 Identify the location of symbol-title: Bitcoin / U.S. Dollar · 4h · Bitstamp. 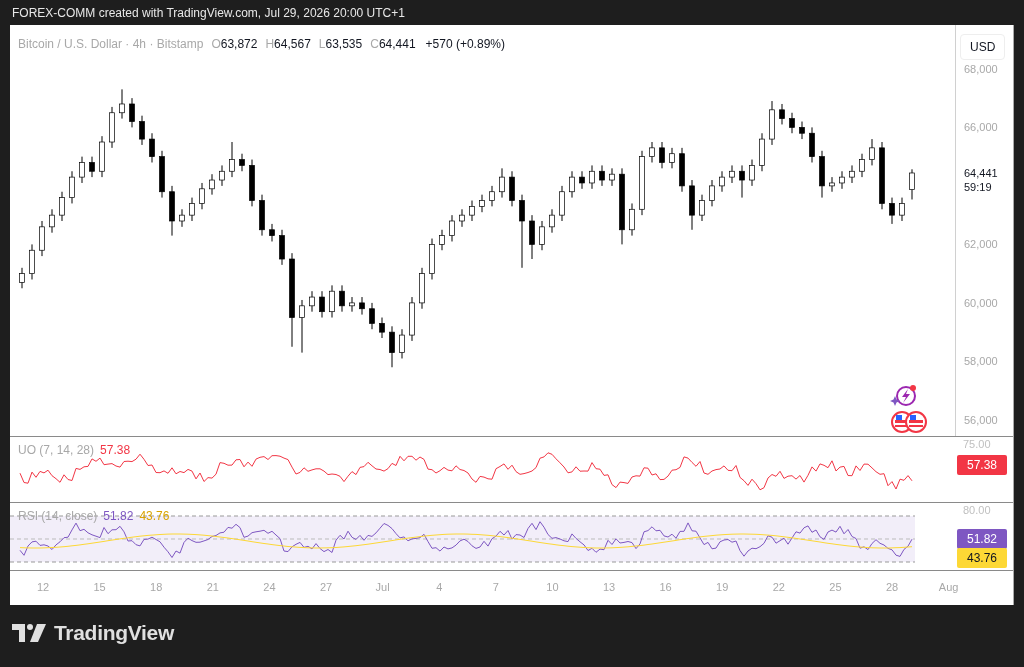
(111, 44).